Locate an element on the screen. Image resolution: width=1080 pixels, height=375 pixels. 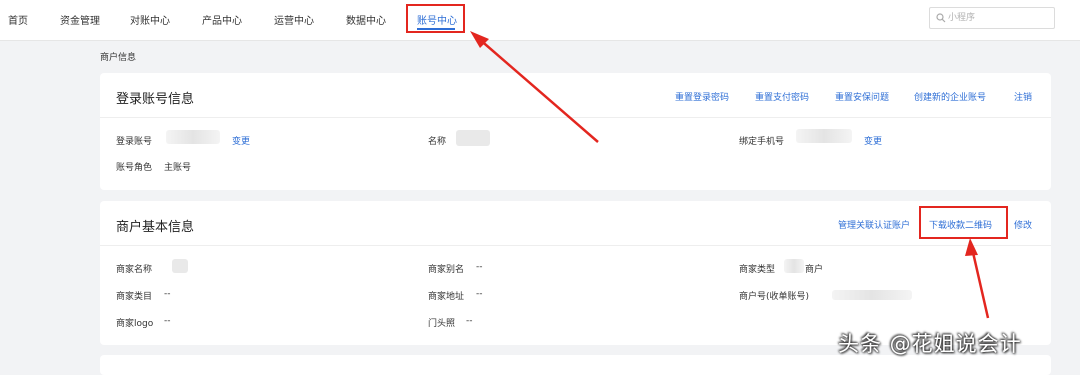
search-box is located at coordinates (992, 18).